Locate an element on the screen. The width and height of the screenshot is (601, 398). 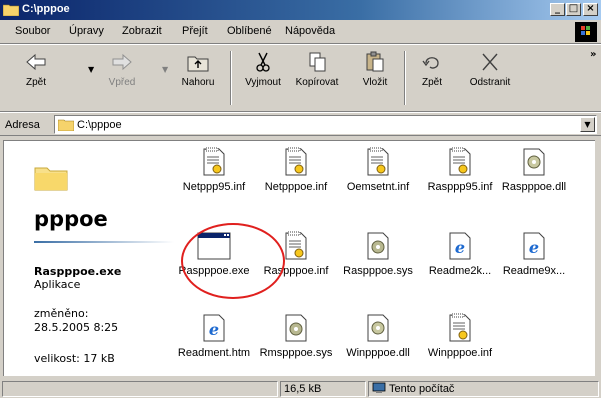
forward-arrow-icon is located at coordinates (122, 62).